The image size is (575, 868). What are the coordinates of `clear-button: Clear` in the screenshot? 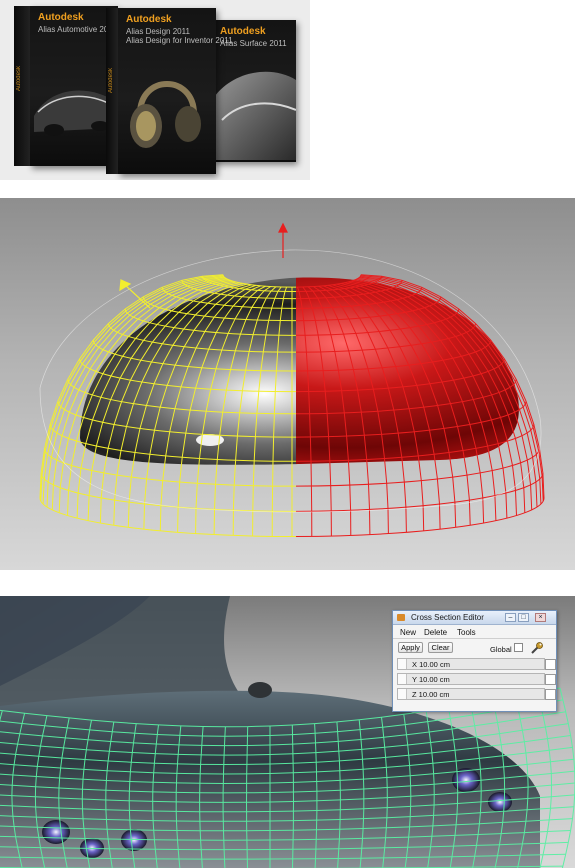 It's located at (440, 647).